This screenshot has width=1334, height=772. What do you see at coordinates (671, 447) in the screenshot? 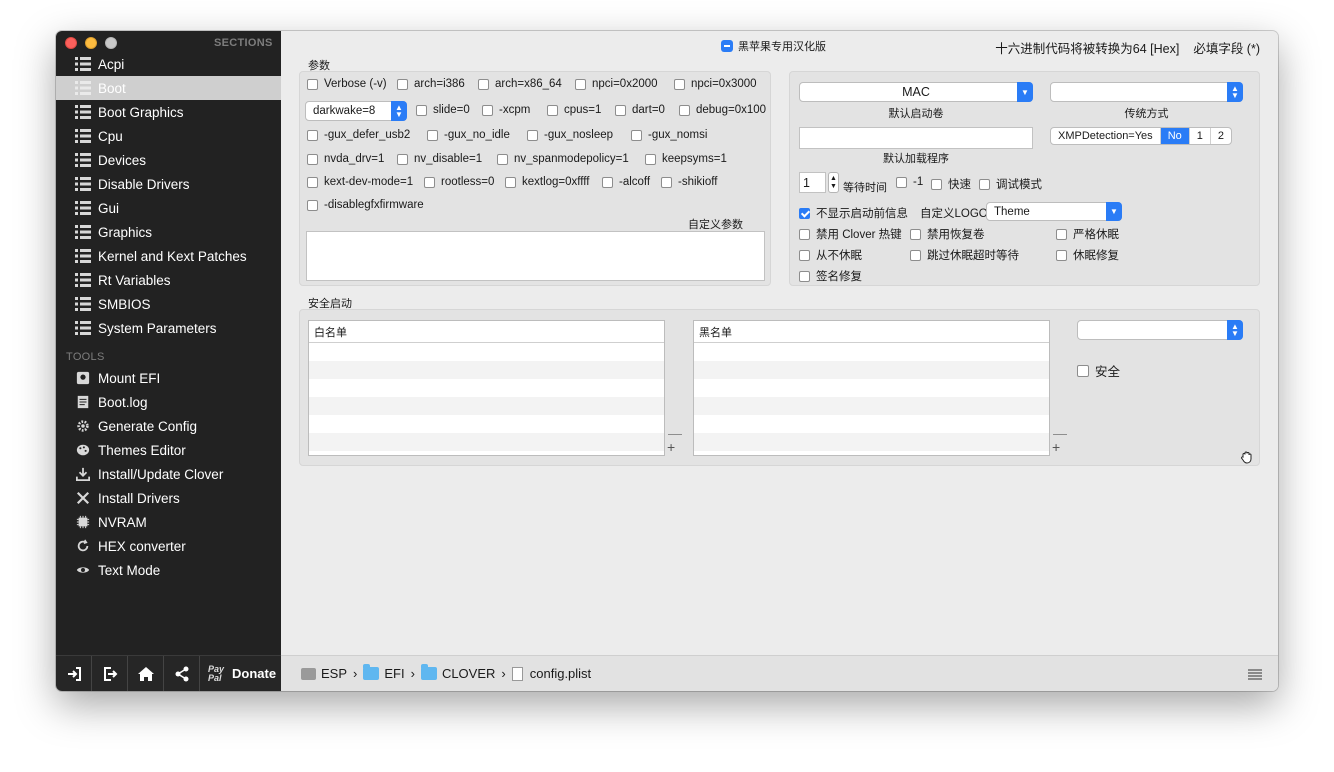
I see `whitelist-add-button: +` at bounding box center [671, 447].